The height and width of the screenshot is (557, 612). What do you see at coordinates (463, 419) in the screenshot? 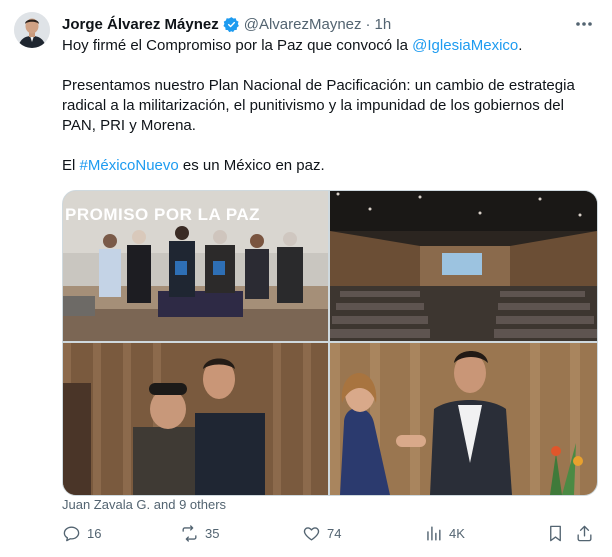
I see `photo-handshake-right` at bounding box center [463, 419].